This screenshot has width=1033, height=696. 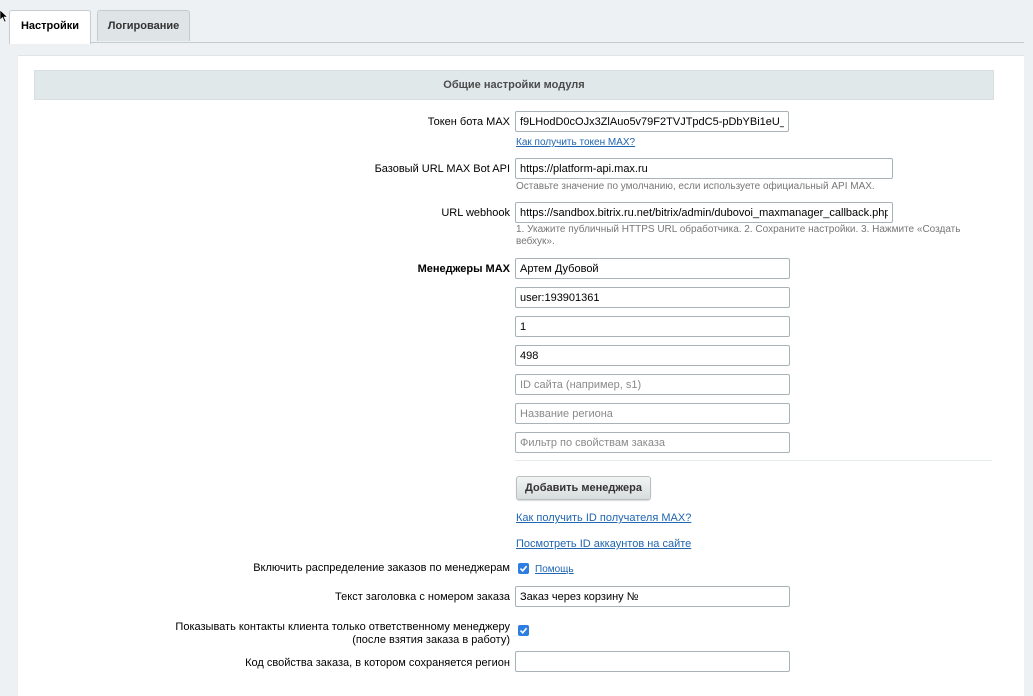 I want to click on section-header: Общие настройки модуля, so click(x=514, y=85).